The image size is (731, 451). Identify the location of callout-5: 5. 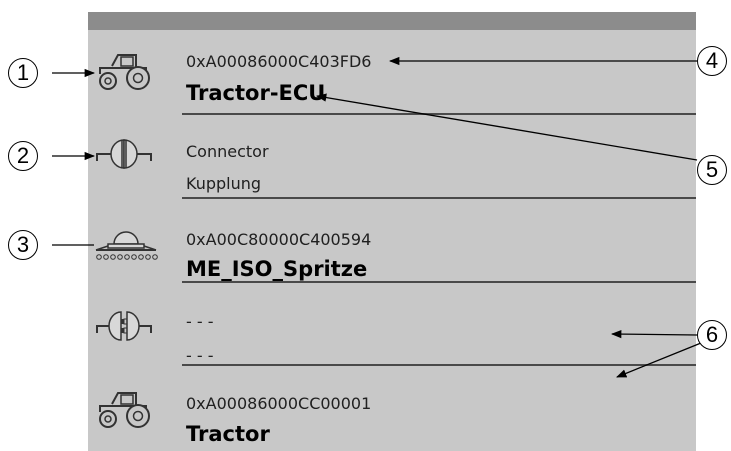
(712, 170).